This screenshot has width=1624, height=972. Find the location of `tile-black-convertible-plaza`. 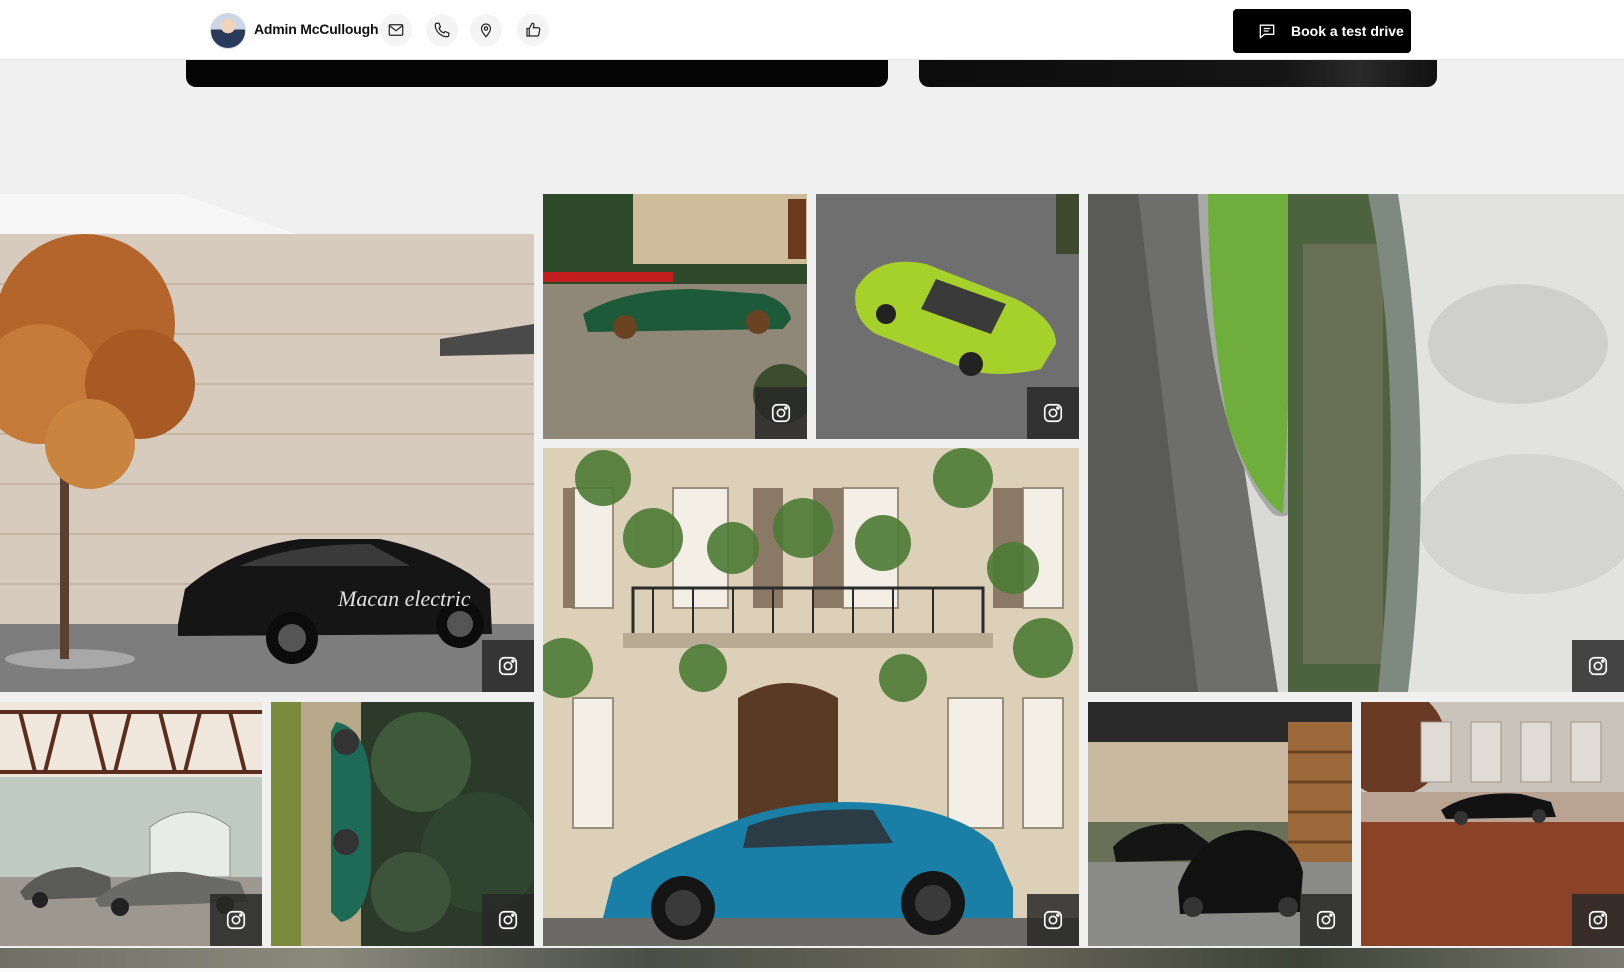

tile-black-convertible-plaza is located at coordinates (1492, 824).